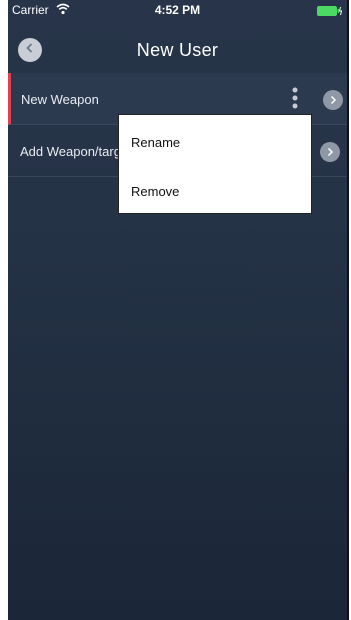 Image resolution: width=351 pixels, height=620 pixels. What do you see at coordinates (70, 151) in the screenshot?
I see `list-item-label: Add Weapon/targ` at bounding box center [70, 151].